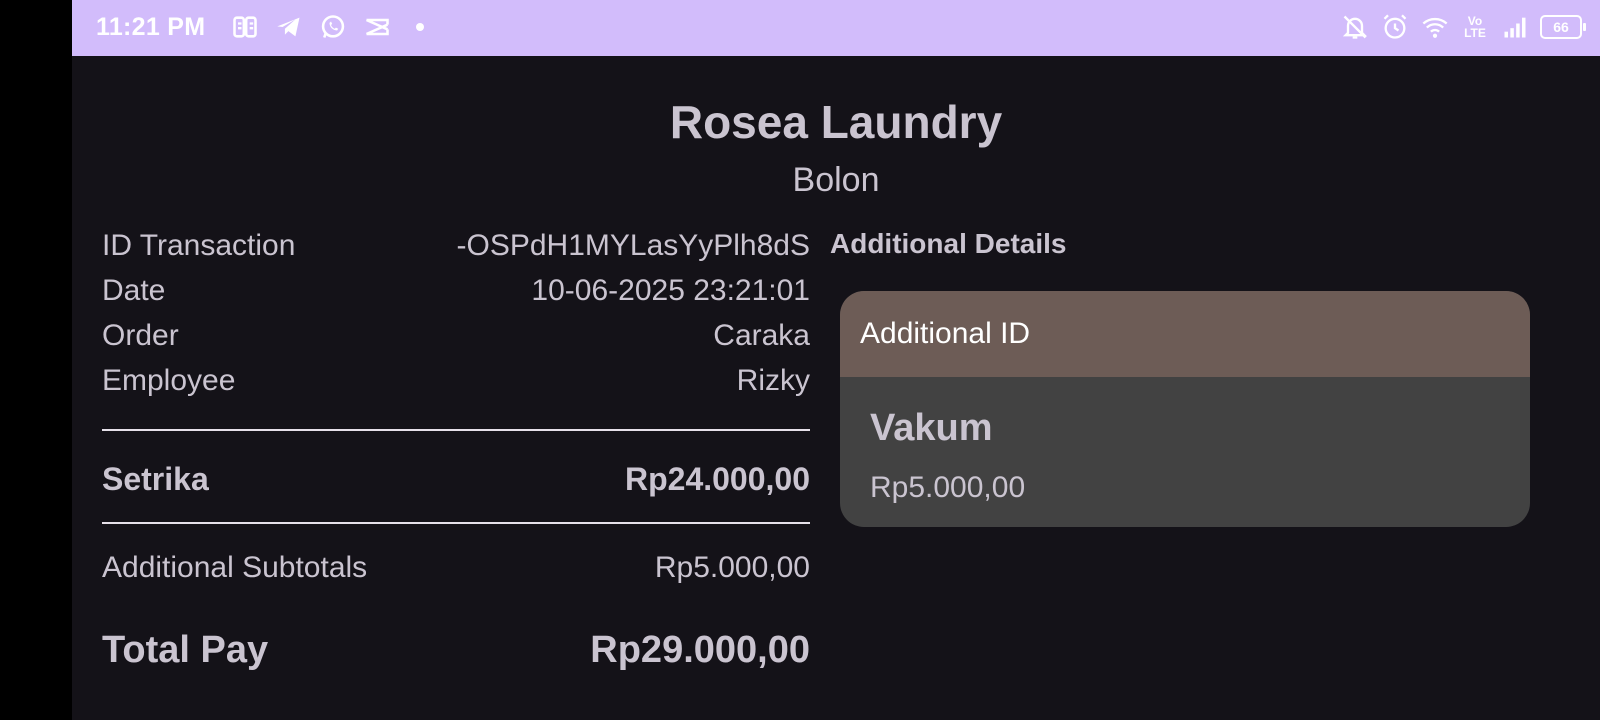 This screenshot has width=1600, height=720. Describe the element at coordinates (155, 478) in the screenshot. I see `service-name: Setrika` at that location.